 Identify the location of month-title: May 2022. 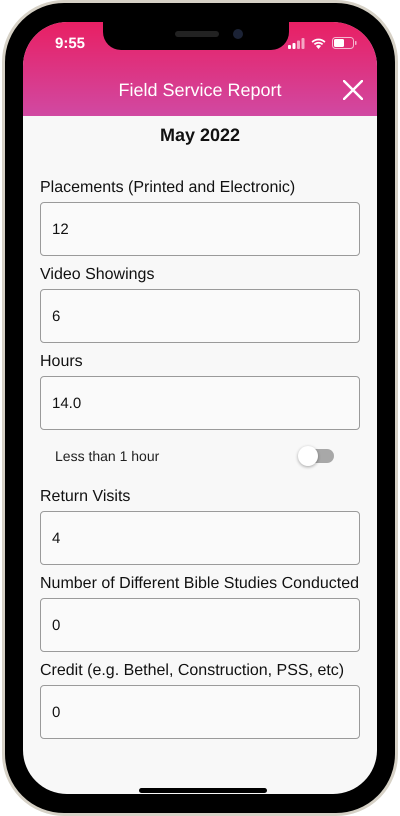
(200, 135).